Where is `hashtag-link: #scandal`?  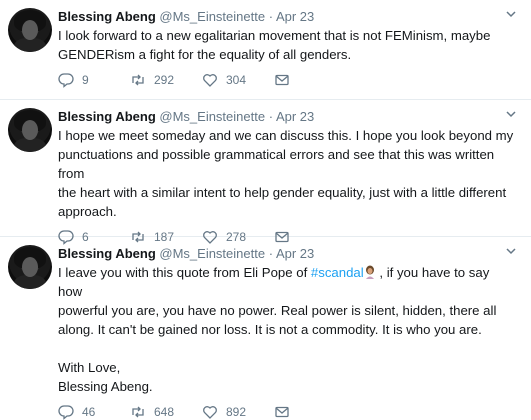
hashtag-link: #scandal is located at coordinates (337, 272).